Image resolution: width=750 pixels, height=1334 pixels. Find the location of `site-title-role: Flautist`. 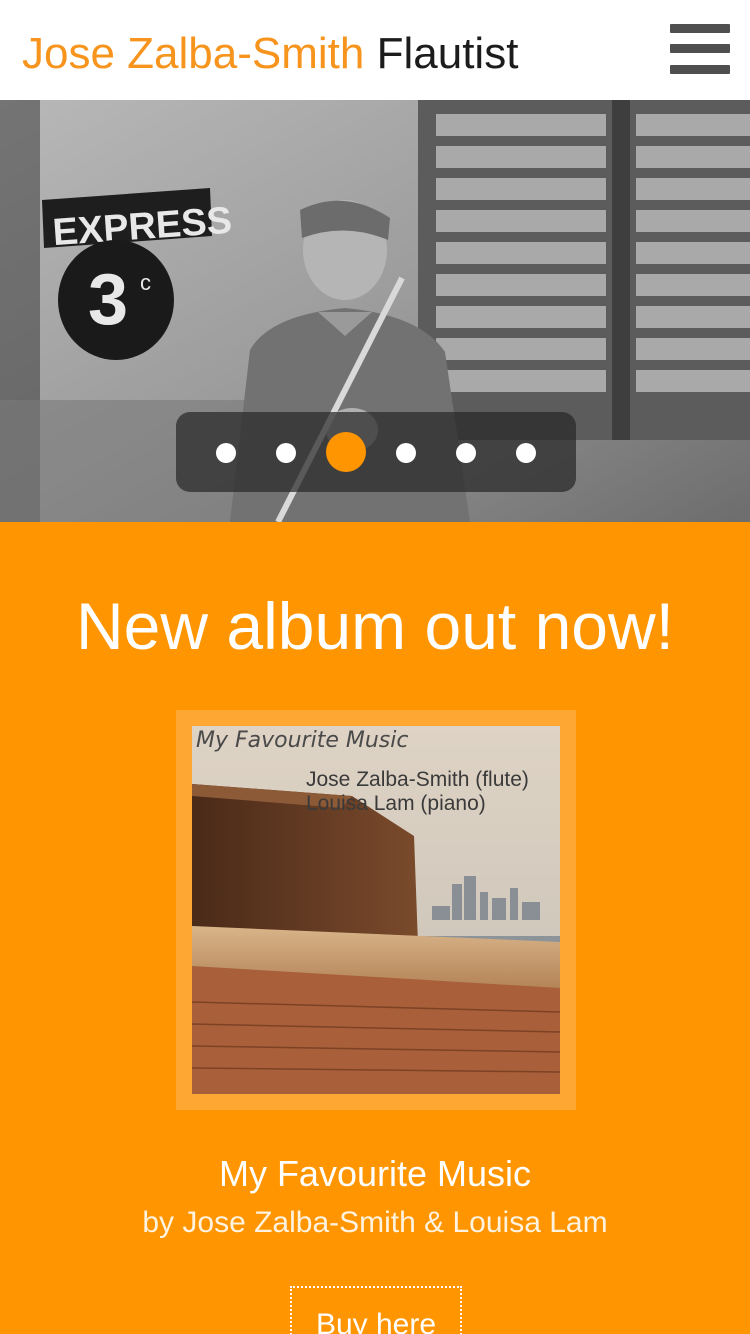

site-title-role: Flautist is located at coordinates (447, 53).